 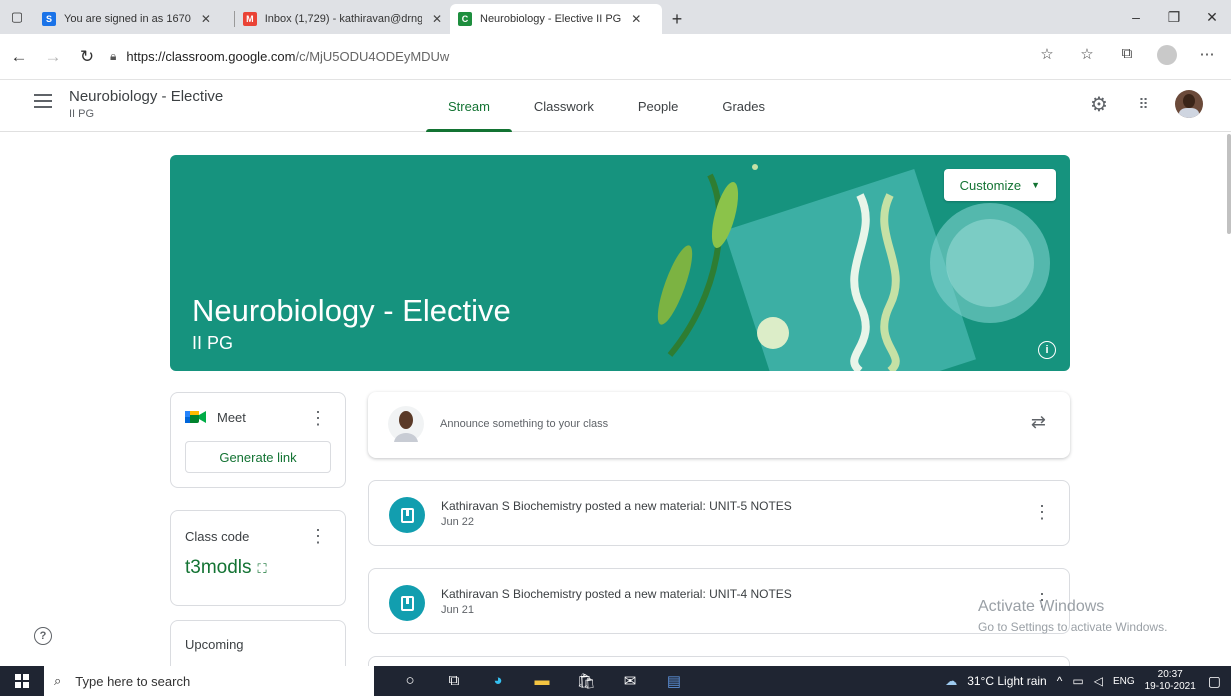 What do you see at coordinates (1035, 185) in the screenshot?
I see `caret-down-icon: ▼` at bounding box center [1035, 185].